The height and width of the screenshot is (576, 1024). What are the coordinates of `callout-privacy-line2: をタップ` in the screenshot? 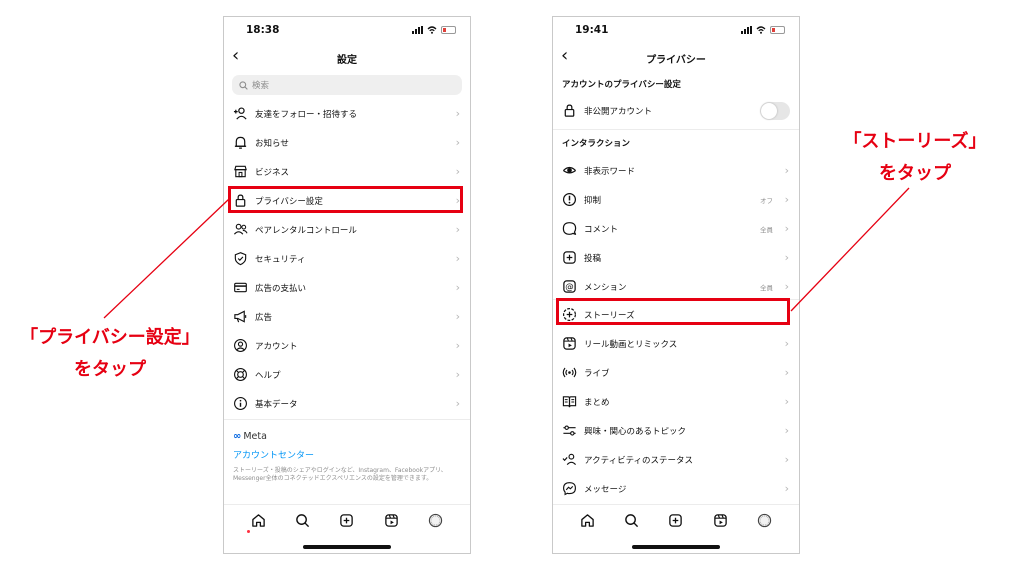 It's located at (110, 369).